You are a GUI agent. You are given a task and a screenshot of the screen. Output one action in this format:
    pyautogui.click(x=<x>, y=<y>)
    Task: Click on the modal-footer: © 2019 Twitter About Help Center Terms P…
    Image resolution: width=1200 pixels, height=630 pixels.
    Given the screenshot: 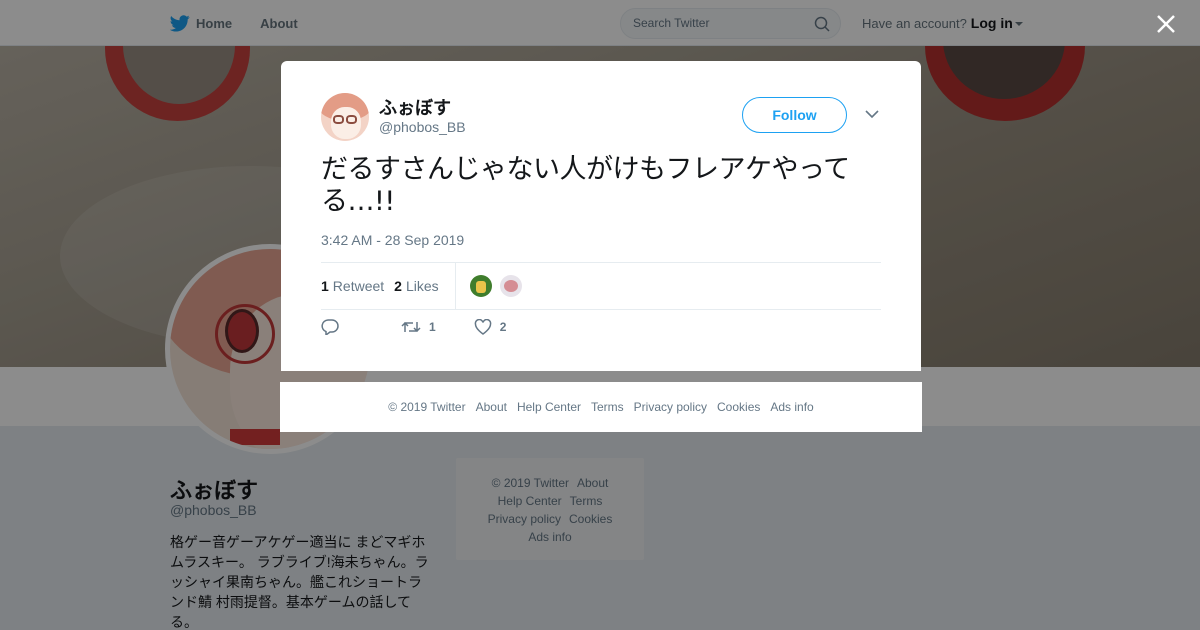 What is the action you would take?
    pyautogui.click(x=601, y=407)
    